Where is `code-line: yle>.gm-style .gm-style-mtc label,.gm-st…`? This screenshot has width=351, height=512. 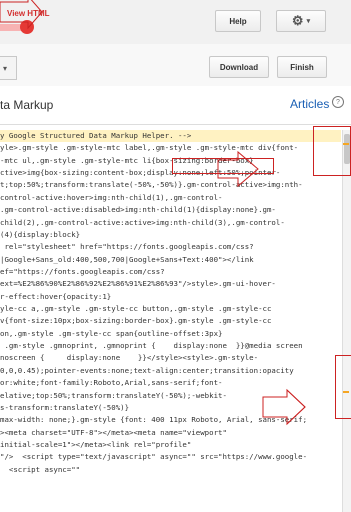
code-line: yle>.gm-style .gm-style-mtc label,.gm-st… is located at coordinates (149, 148).